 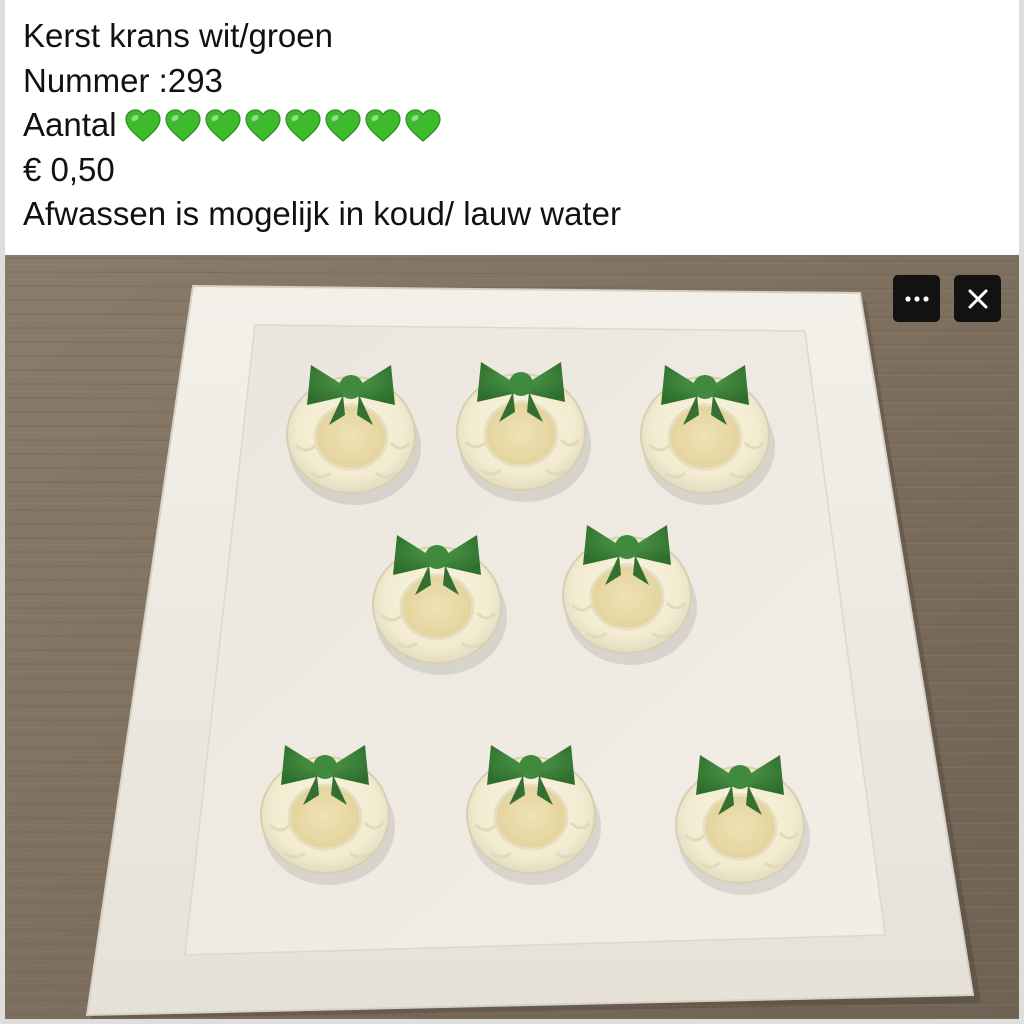 What do you see at coordinates (69, 169) in the screenshot?
I see `product-price: € 0,50` at bounding box center [69, 169].